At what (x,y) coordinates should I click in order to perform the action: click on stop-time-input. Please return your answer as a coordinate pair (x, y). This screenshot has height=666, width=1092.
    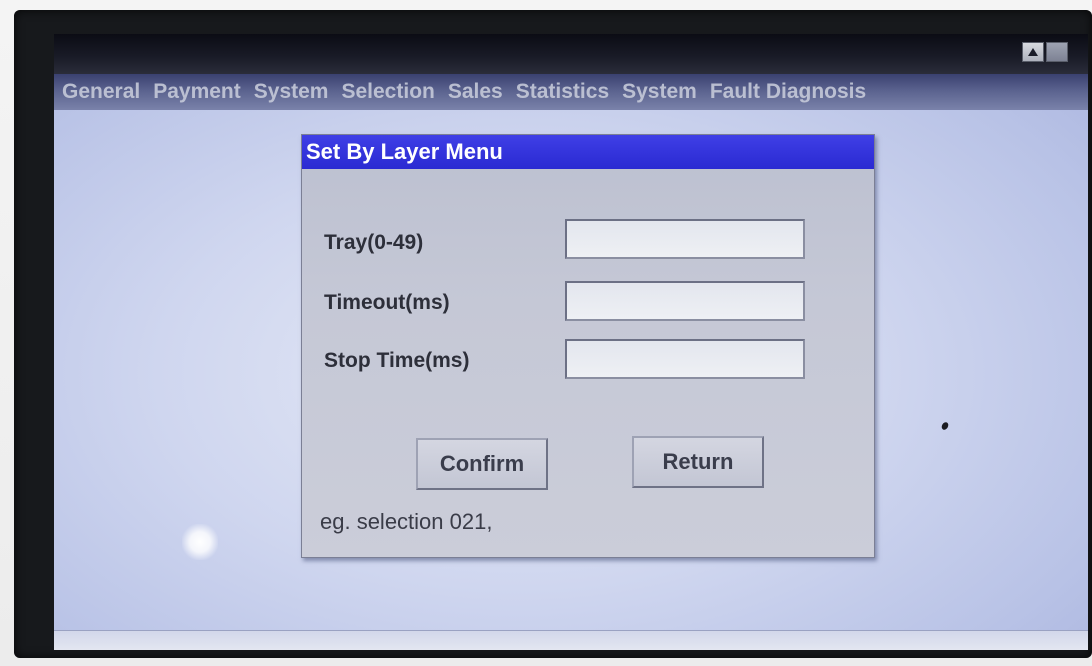
    Looking at the image, I should click on (685, 359).